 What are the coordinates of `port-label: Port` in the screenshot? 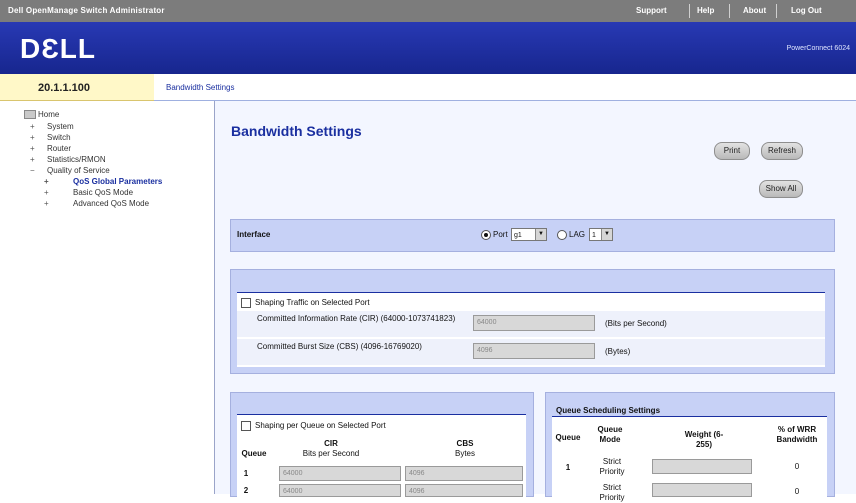 It's located at (500, 234).